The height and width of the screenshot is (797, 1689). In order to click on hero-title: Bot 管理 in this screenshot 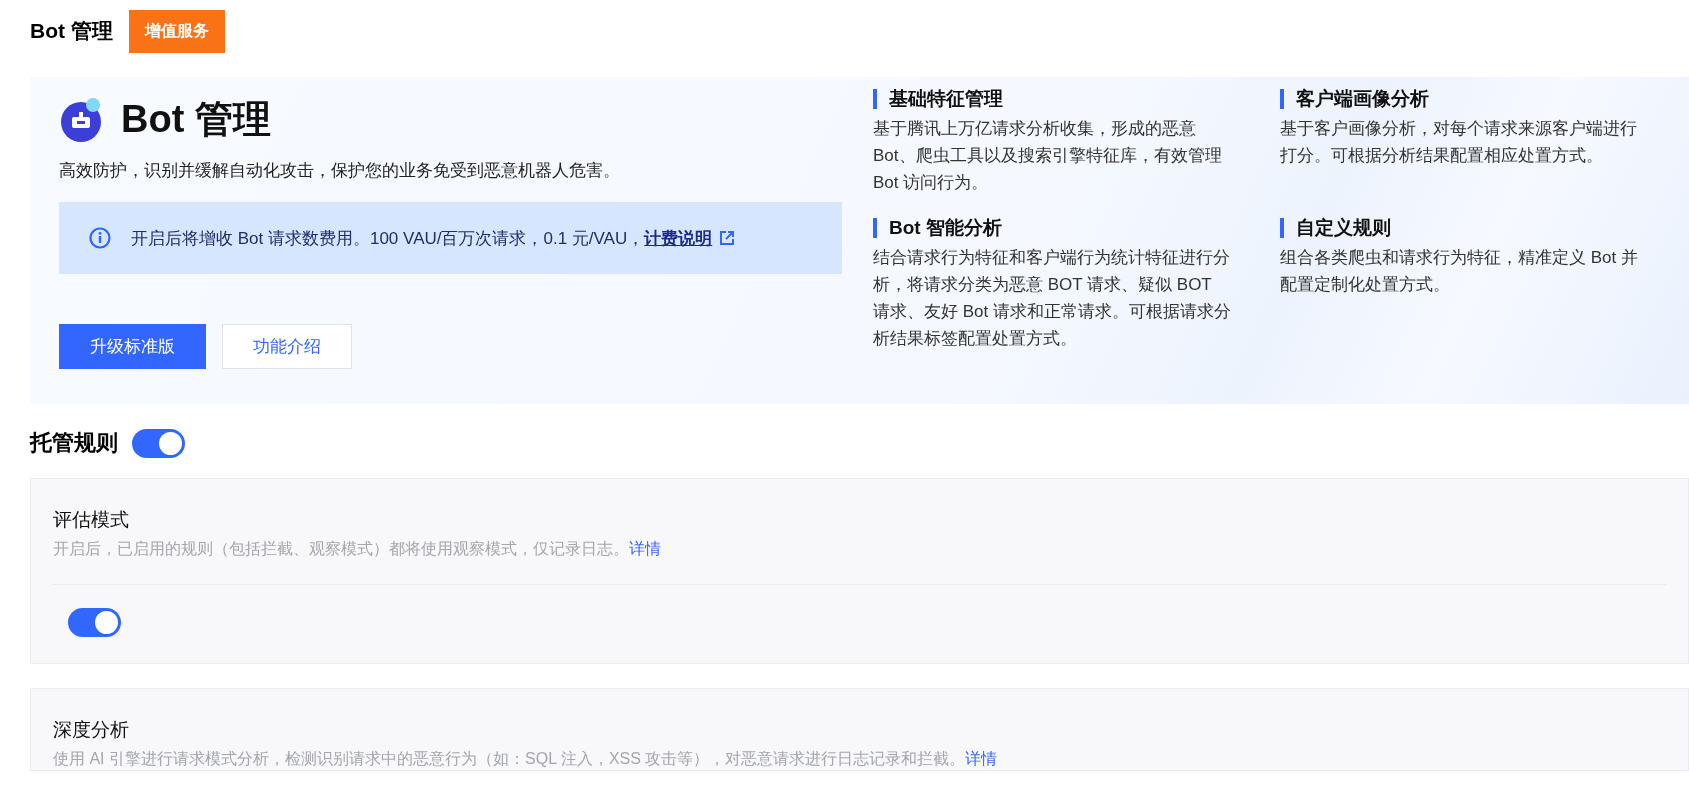, I will do `click(196, 119)`.